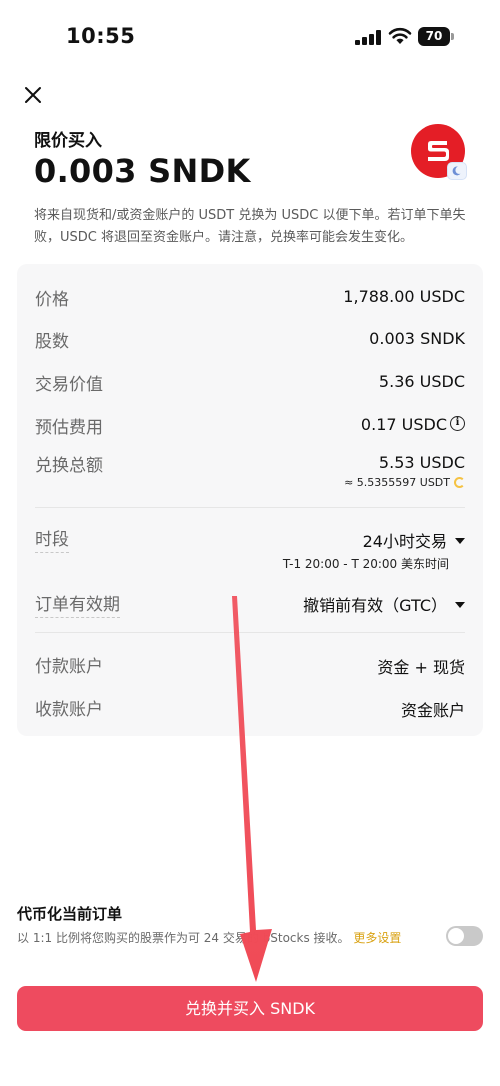 The width and height of the screenshot is (500, 1086). I want to click on shares-label: 股数, so click(52, 342).